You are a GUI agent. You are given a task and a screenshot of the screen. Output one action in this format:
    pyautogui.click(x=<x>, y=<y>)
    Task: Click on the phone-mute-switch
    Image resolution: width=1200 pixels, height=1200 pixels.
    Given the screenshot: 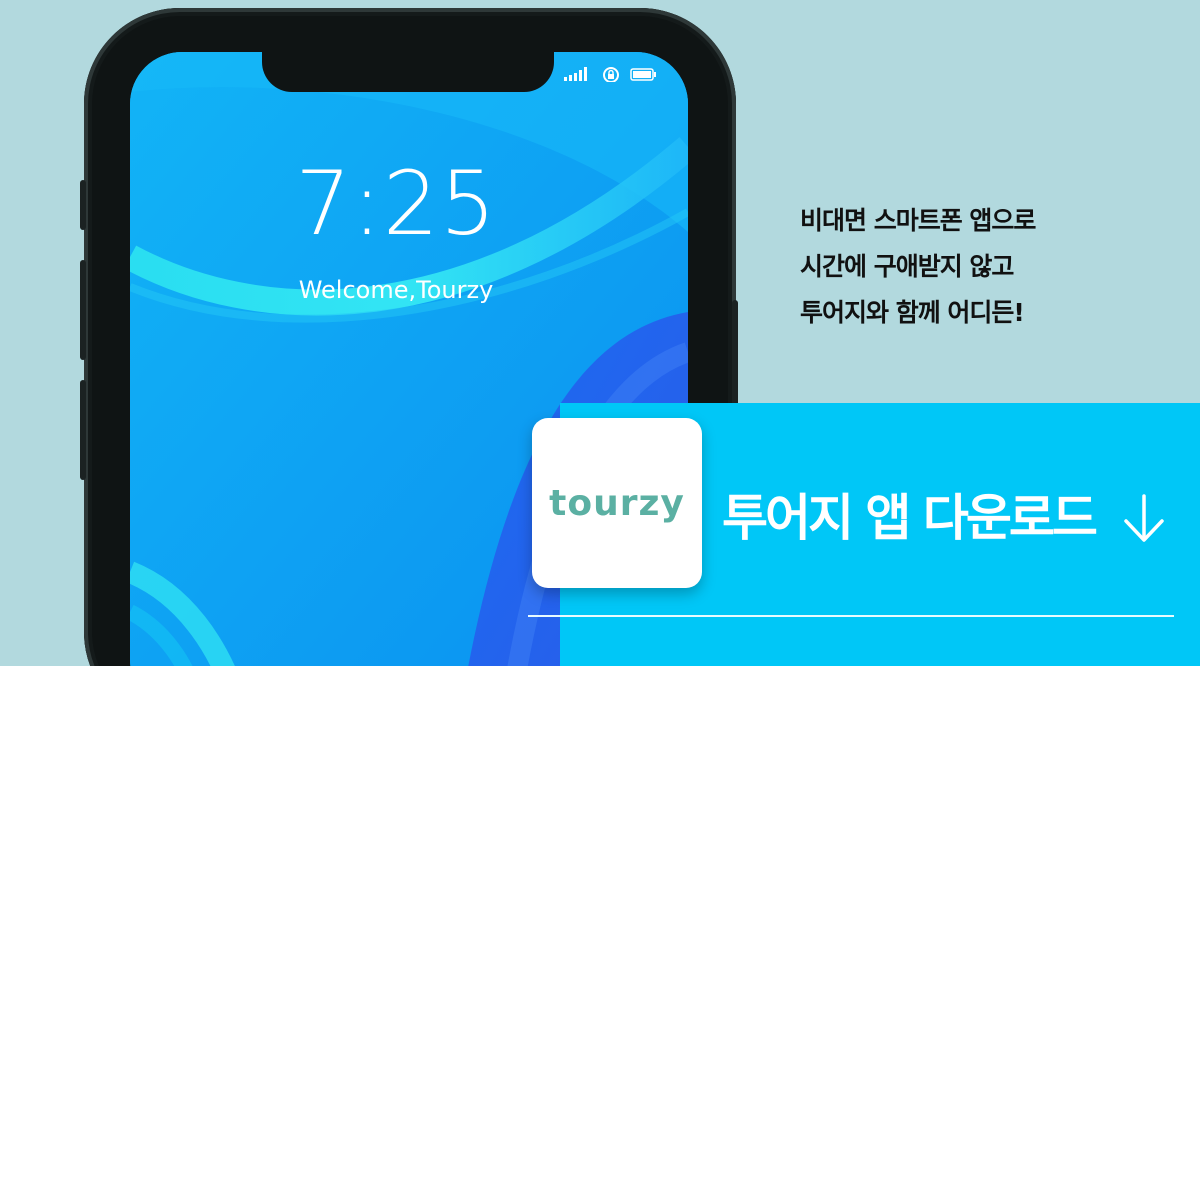 What is the action you would take?
    pyautogui.click(x=83, y=205)
    